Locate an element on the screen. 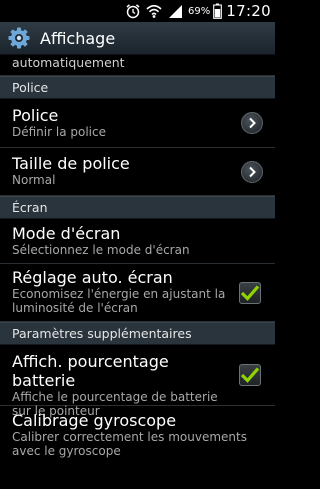 This screenshot has width=320, height=489. battery-percent: 69% is located at coordinates (199, 11).